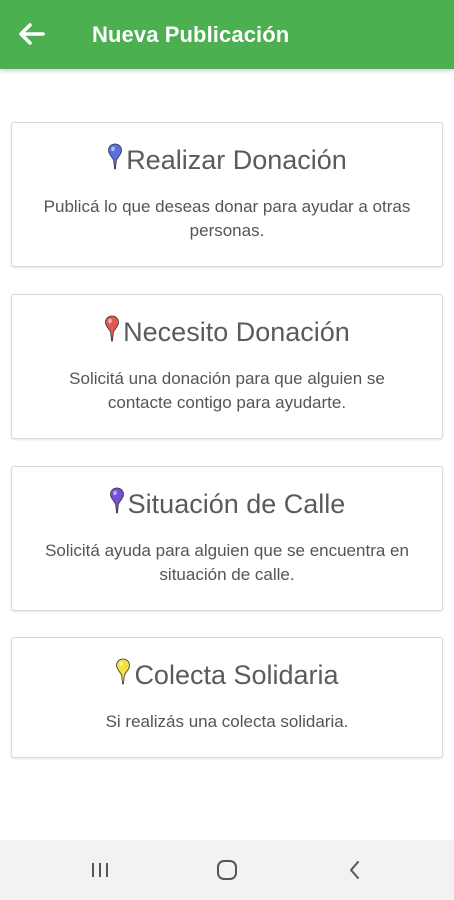  I want to click on page-title: Nueva Publicación, so click(191, 34).